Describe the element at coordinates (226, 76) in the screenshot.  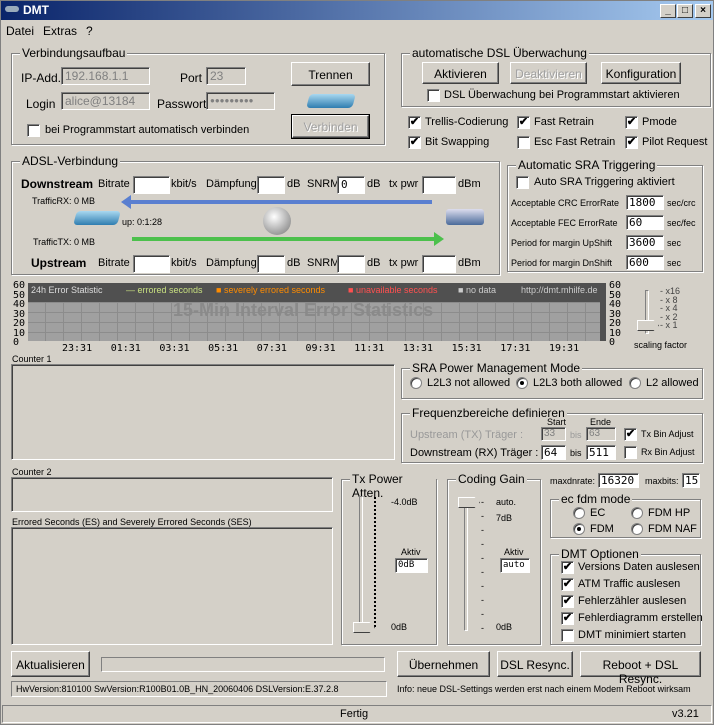
I see `port-input: 23` at that location.